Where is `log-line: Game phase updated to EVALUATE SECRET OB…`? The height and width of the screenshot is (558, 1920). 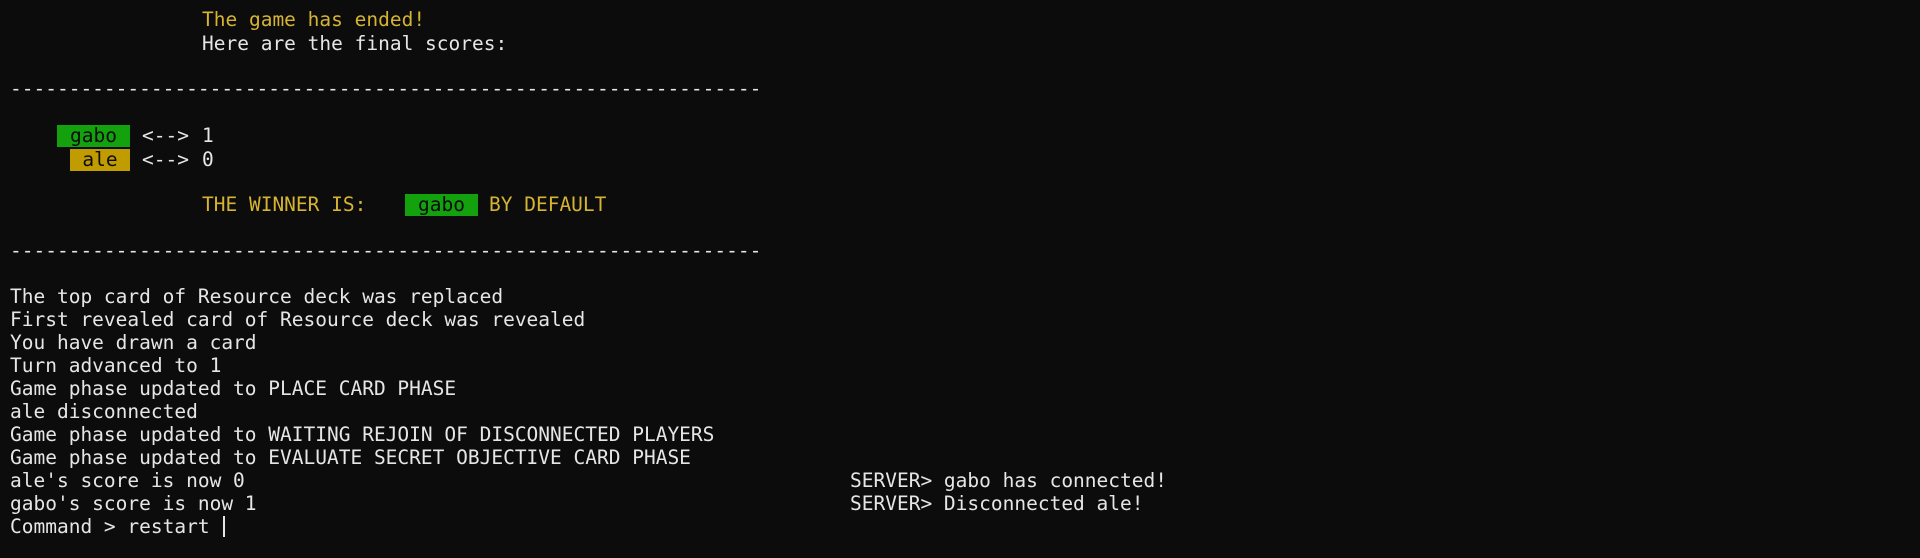
log-line: Game phase updated to EVALUATE SECRET OB… is located at coordinates (350, 457).